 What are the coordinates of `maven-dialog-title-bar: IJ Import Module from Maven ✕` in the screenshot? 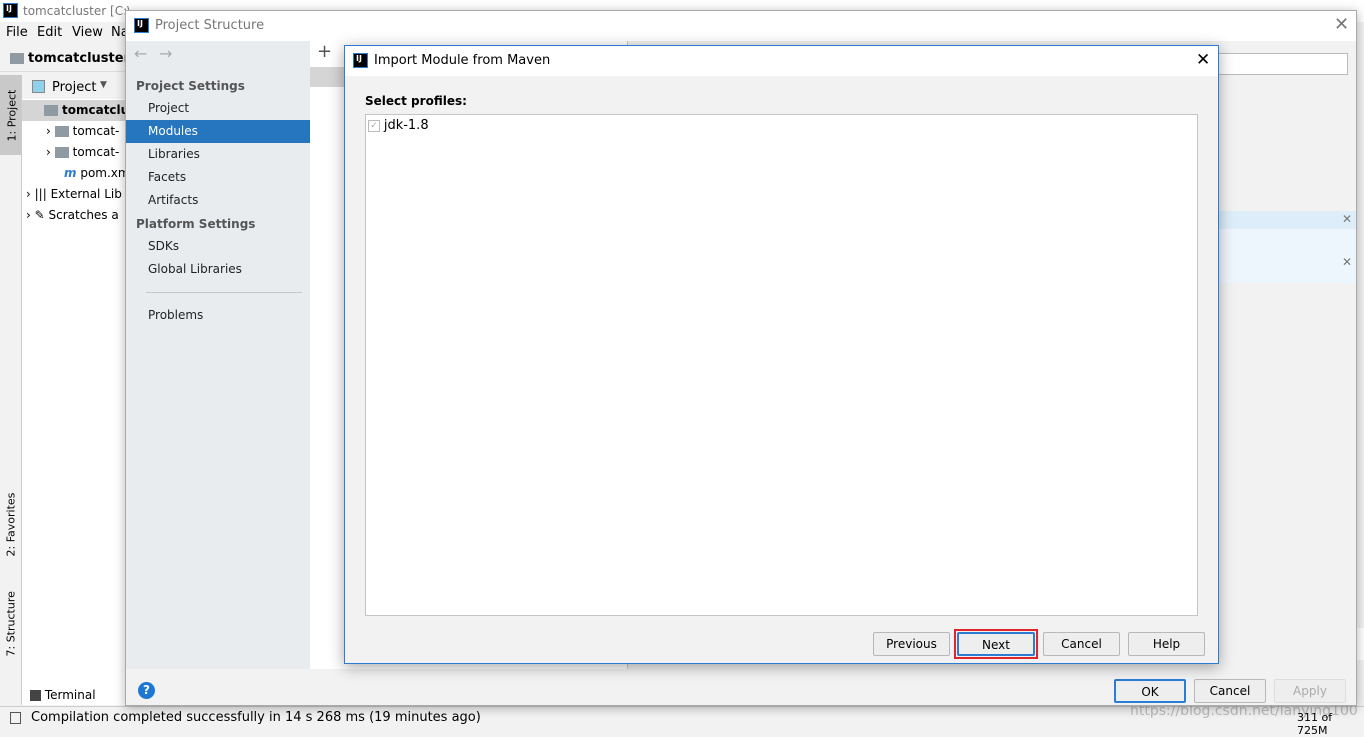 It's located at (781, 61).